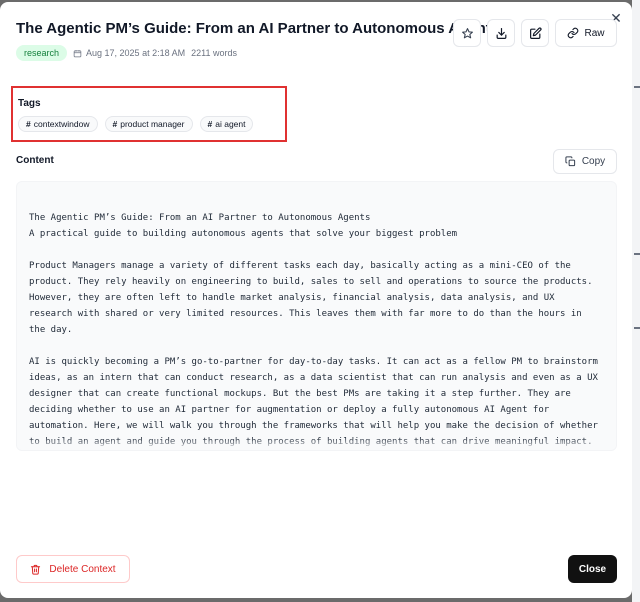 Image resolution: width=640 pixels, height=602 pixels. I want to click on edit-icon, so click(535, 32).